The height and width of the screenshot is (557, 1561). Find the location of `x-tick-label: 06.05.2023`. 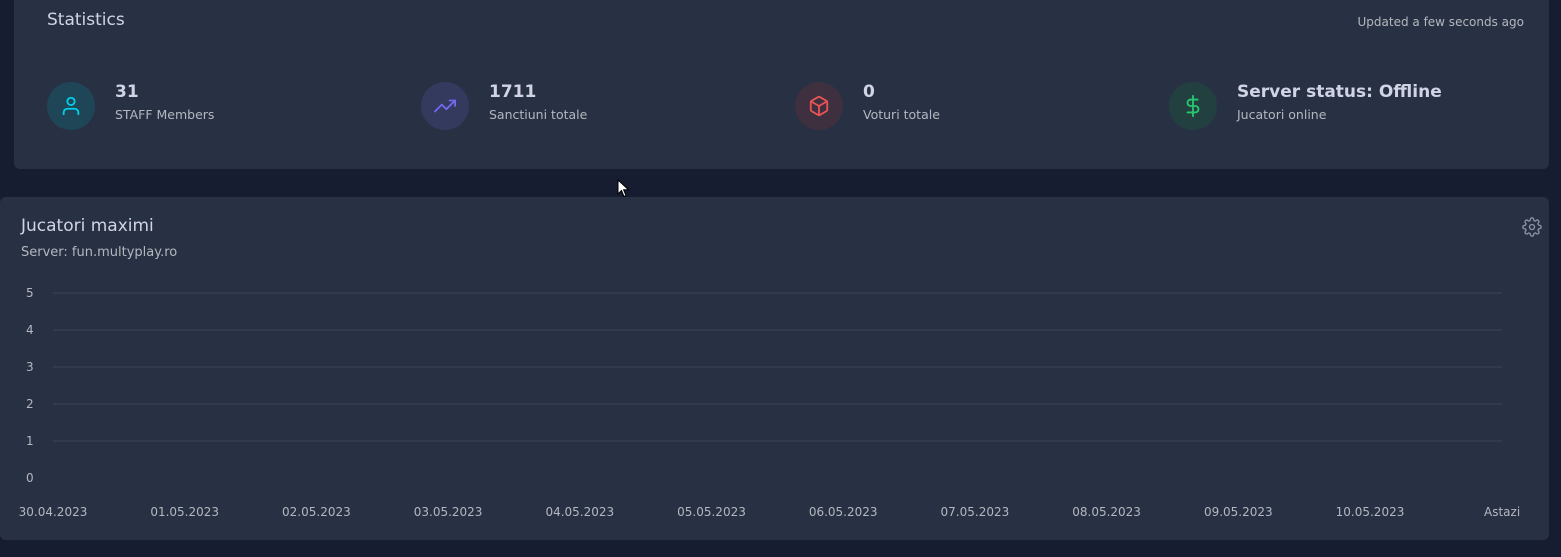

x-tick-label: 06.05.2023 is located at coordinates (843, 512).